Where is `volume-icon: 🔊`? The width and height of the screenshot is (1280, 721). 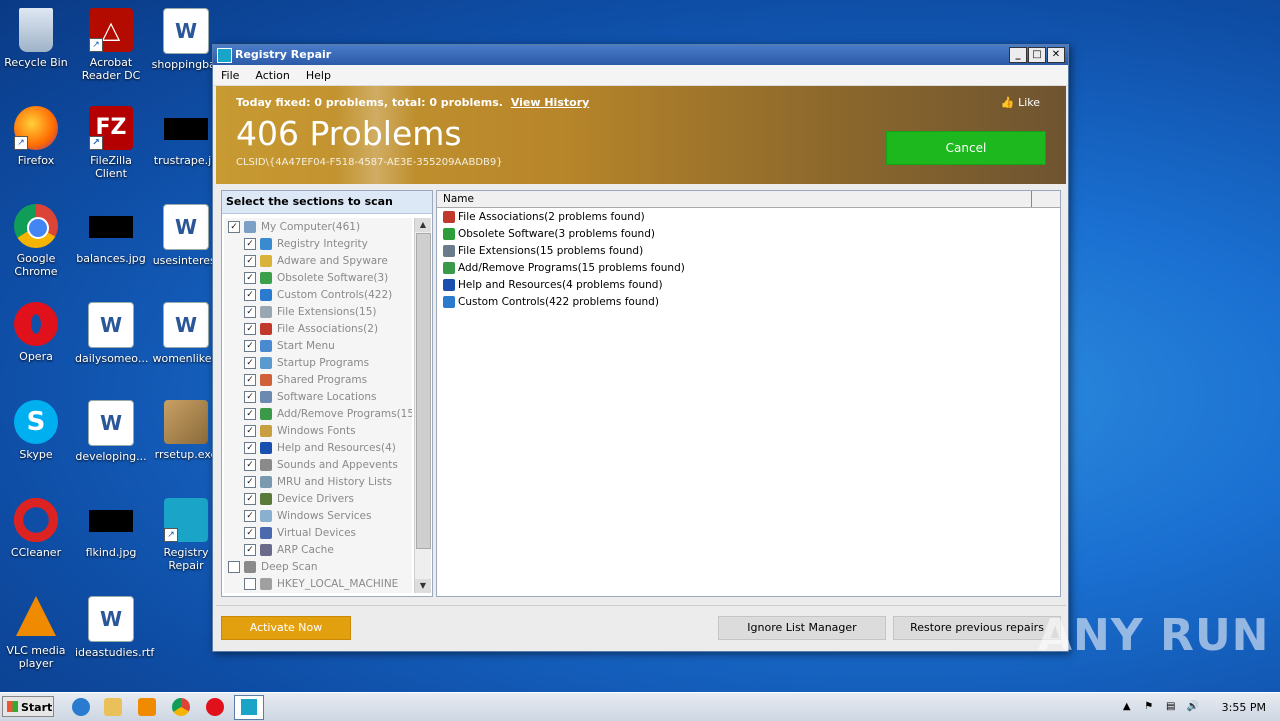 volume-icon: 🔊 is located at coordinates (1193, 707).